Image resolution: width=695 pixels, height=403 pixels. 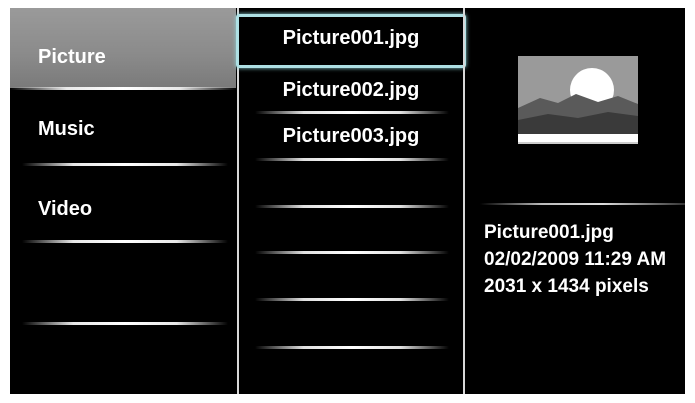 I want to click on menu-item-label: Video, so click(x=65, y=209).